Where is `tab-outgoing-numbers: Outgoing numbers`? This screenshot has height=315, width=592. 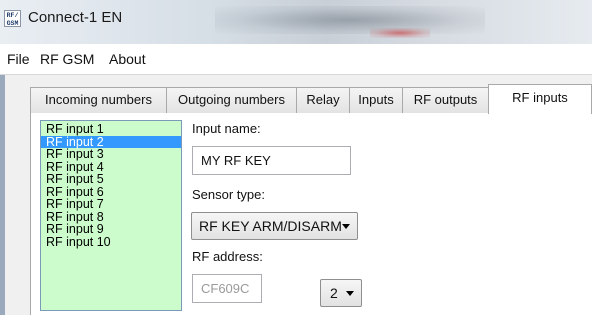
tab-outgoing-numbers: Outgoing numbers is located at coordinates (231, 100).